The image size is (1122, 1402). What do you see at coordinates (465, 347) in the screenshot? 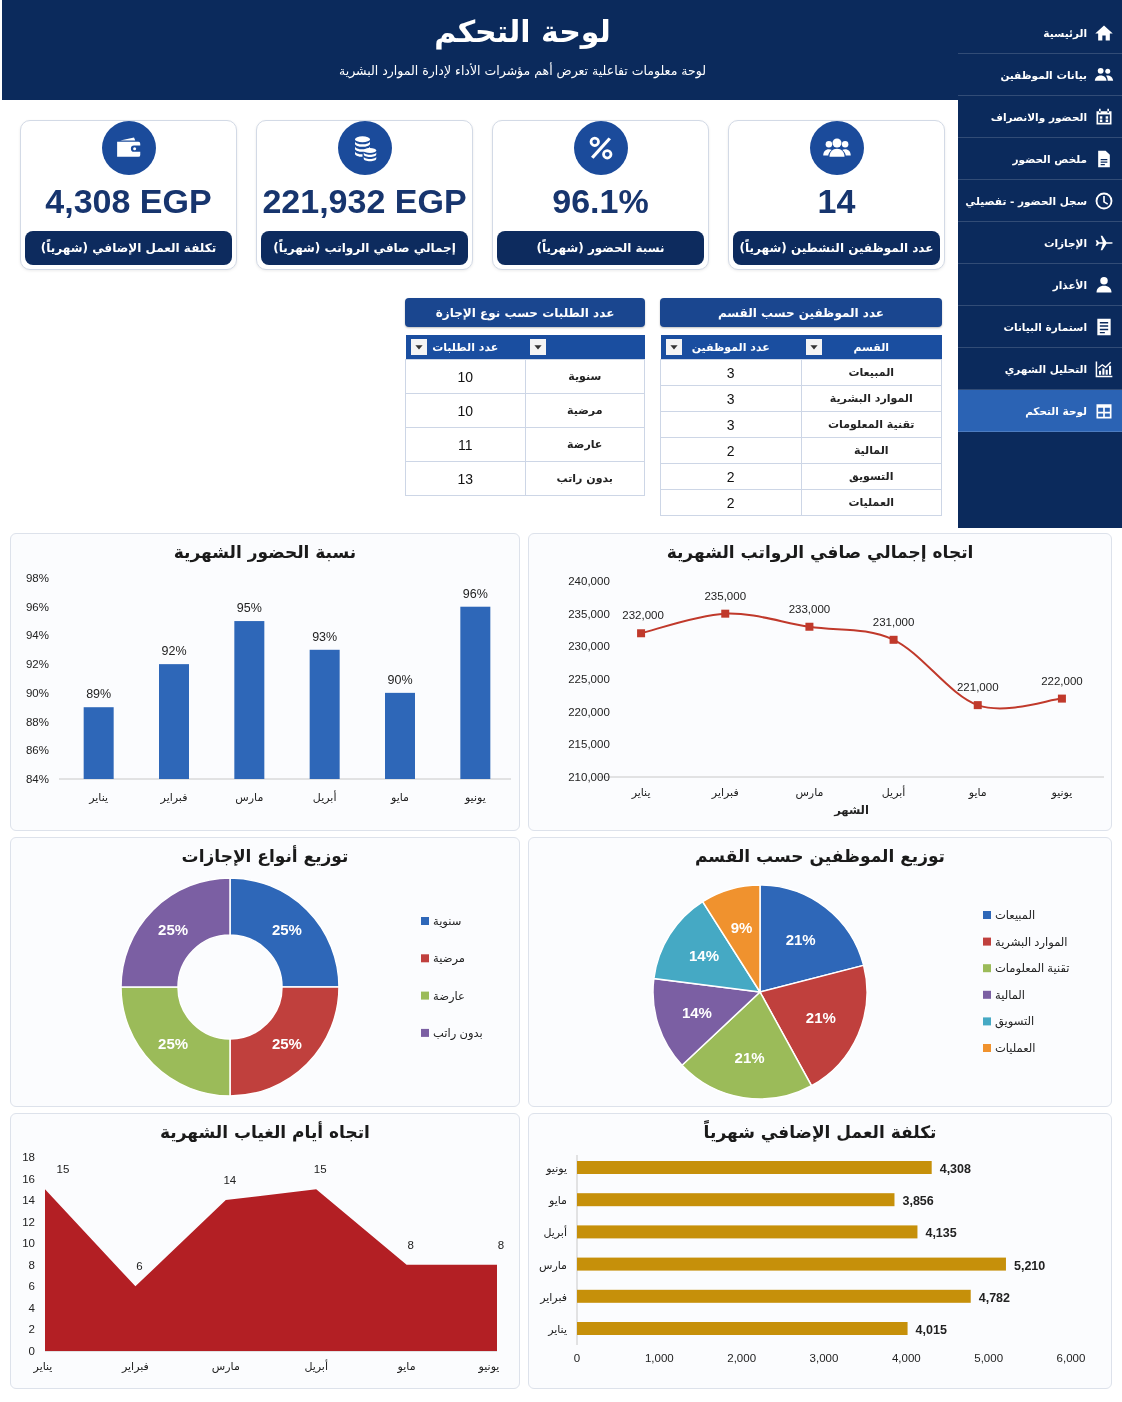
I see `column-header: عدد الطلبات` at bounding box center [465, 347].